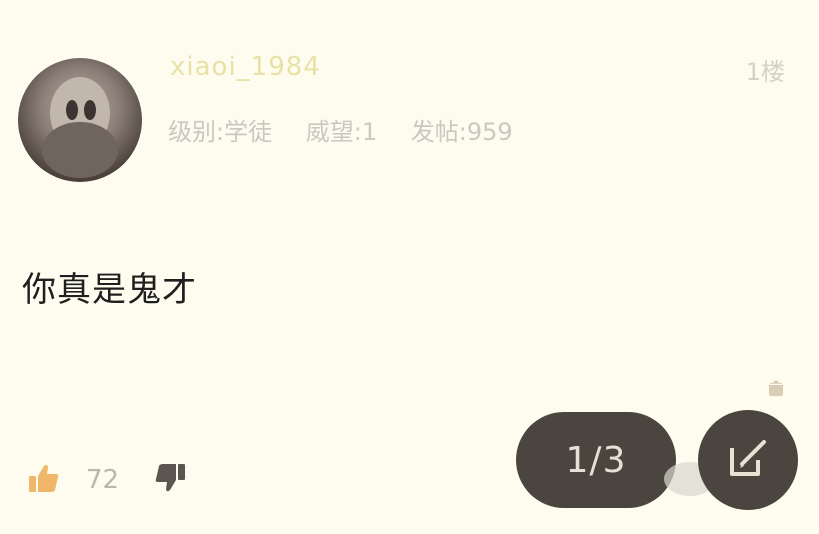 The height and width of the screenshot is (534, 819). I want to click on page-indicator: 1/3, so click(596, 460).